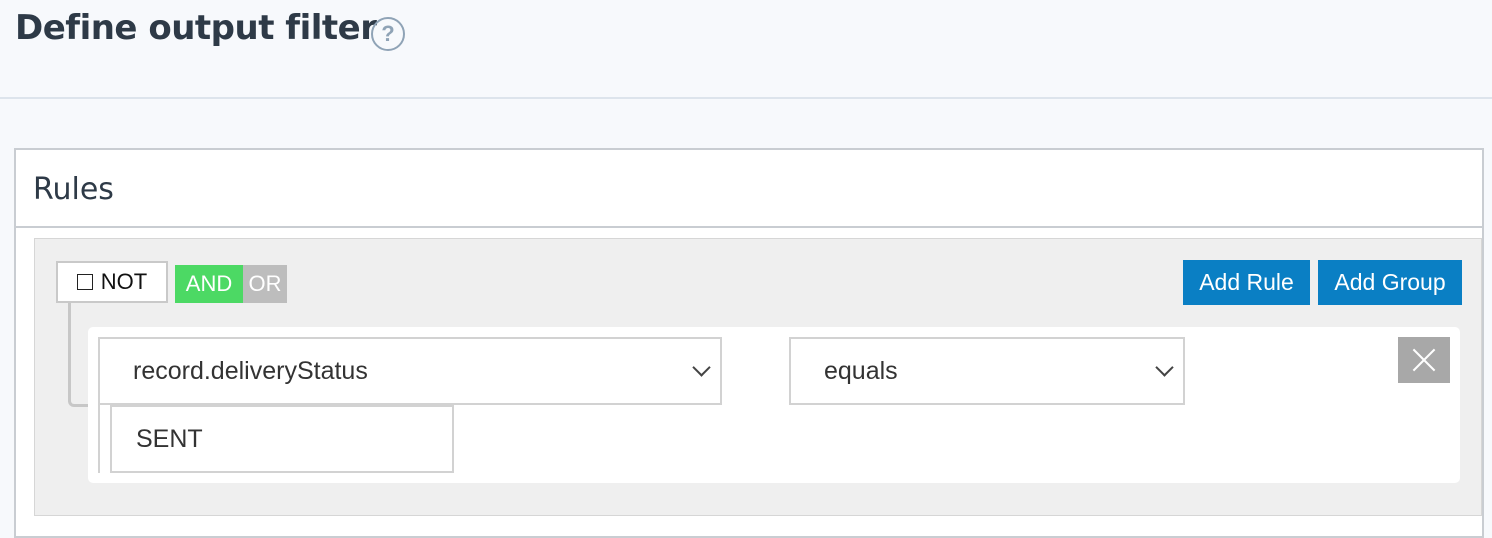 This screenshot has height=538, width=1492. Describe the element at coordinates (1246, 282) in the screenshot. I see `add-rule-button: Add Rule` at that location.